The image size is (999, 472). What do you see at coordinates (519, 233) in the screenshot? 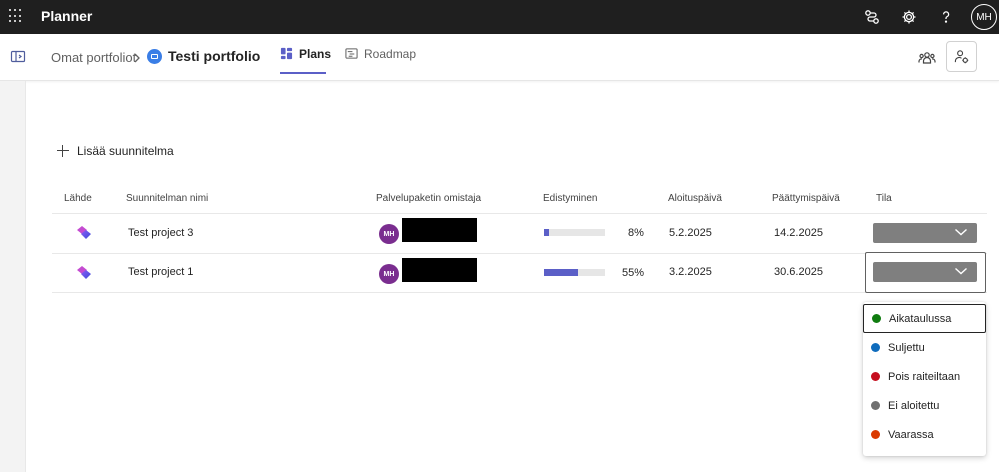
I see `table-row: Test project 3 MH 8% 5.2.2025 14.2.2025` at bounding box center [519, 233].